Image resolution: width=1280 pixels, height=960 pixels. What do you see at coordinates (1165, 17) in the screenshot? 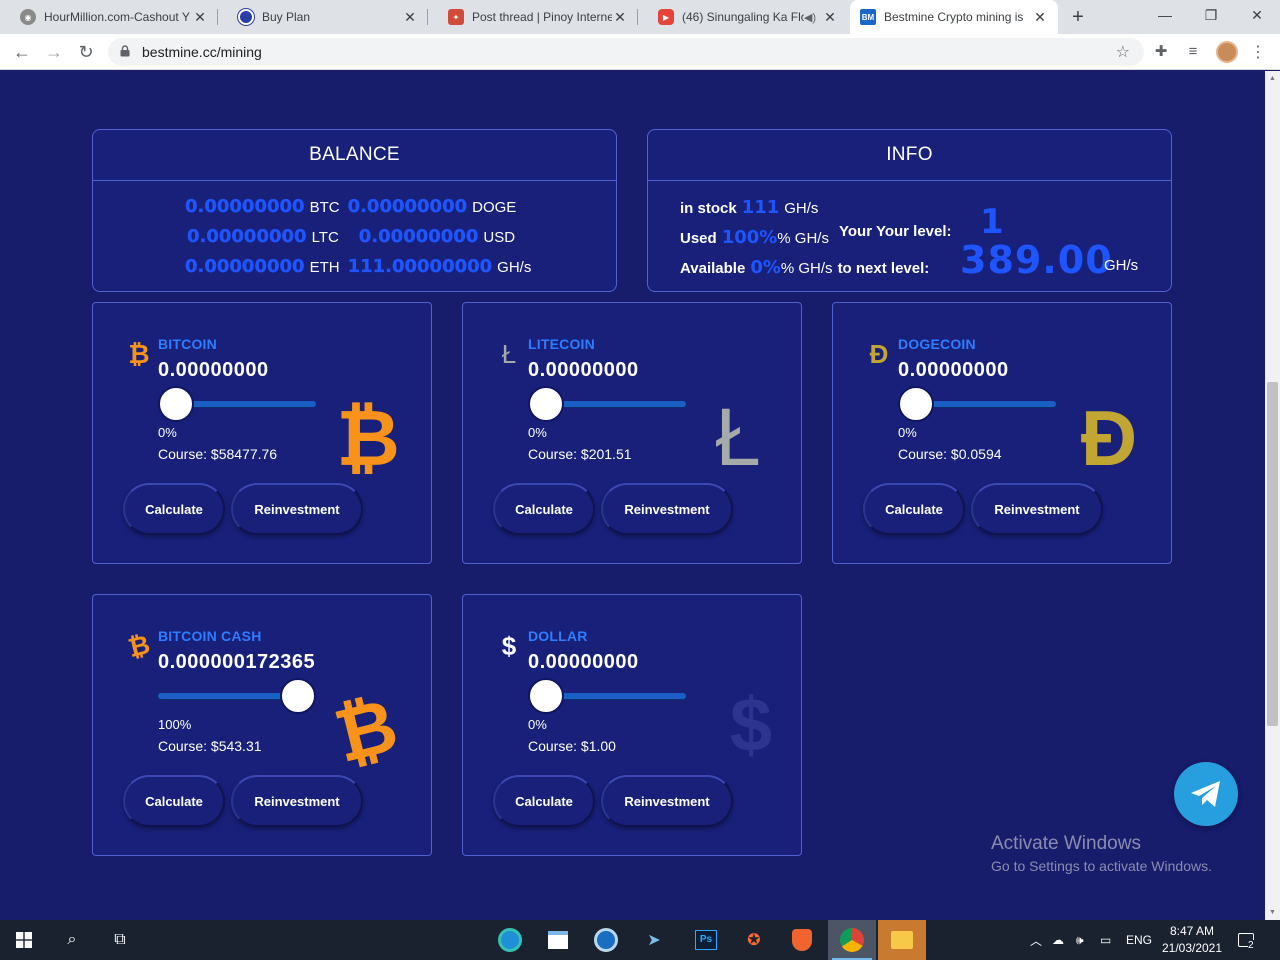
I see `minimize-icon: —` at bounding box center [1165, 17].